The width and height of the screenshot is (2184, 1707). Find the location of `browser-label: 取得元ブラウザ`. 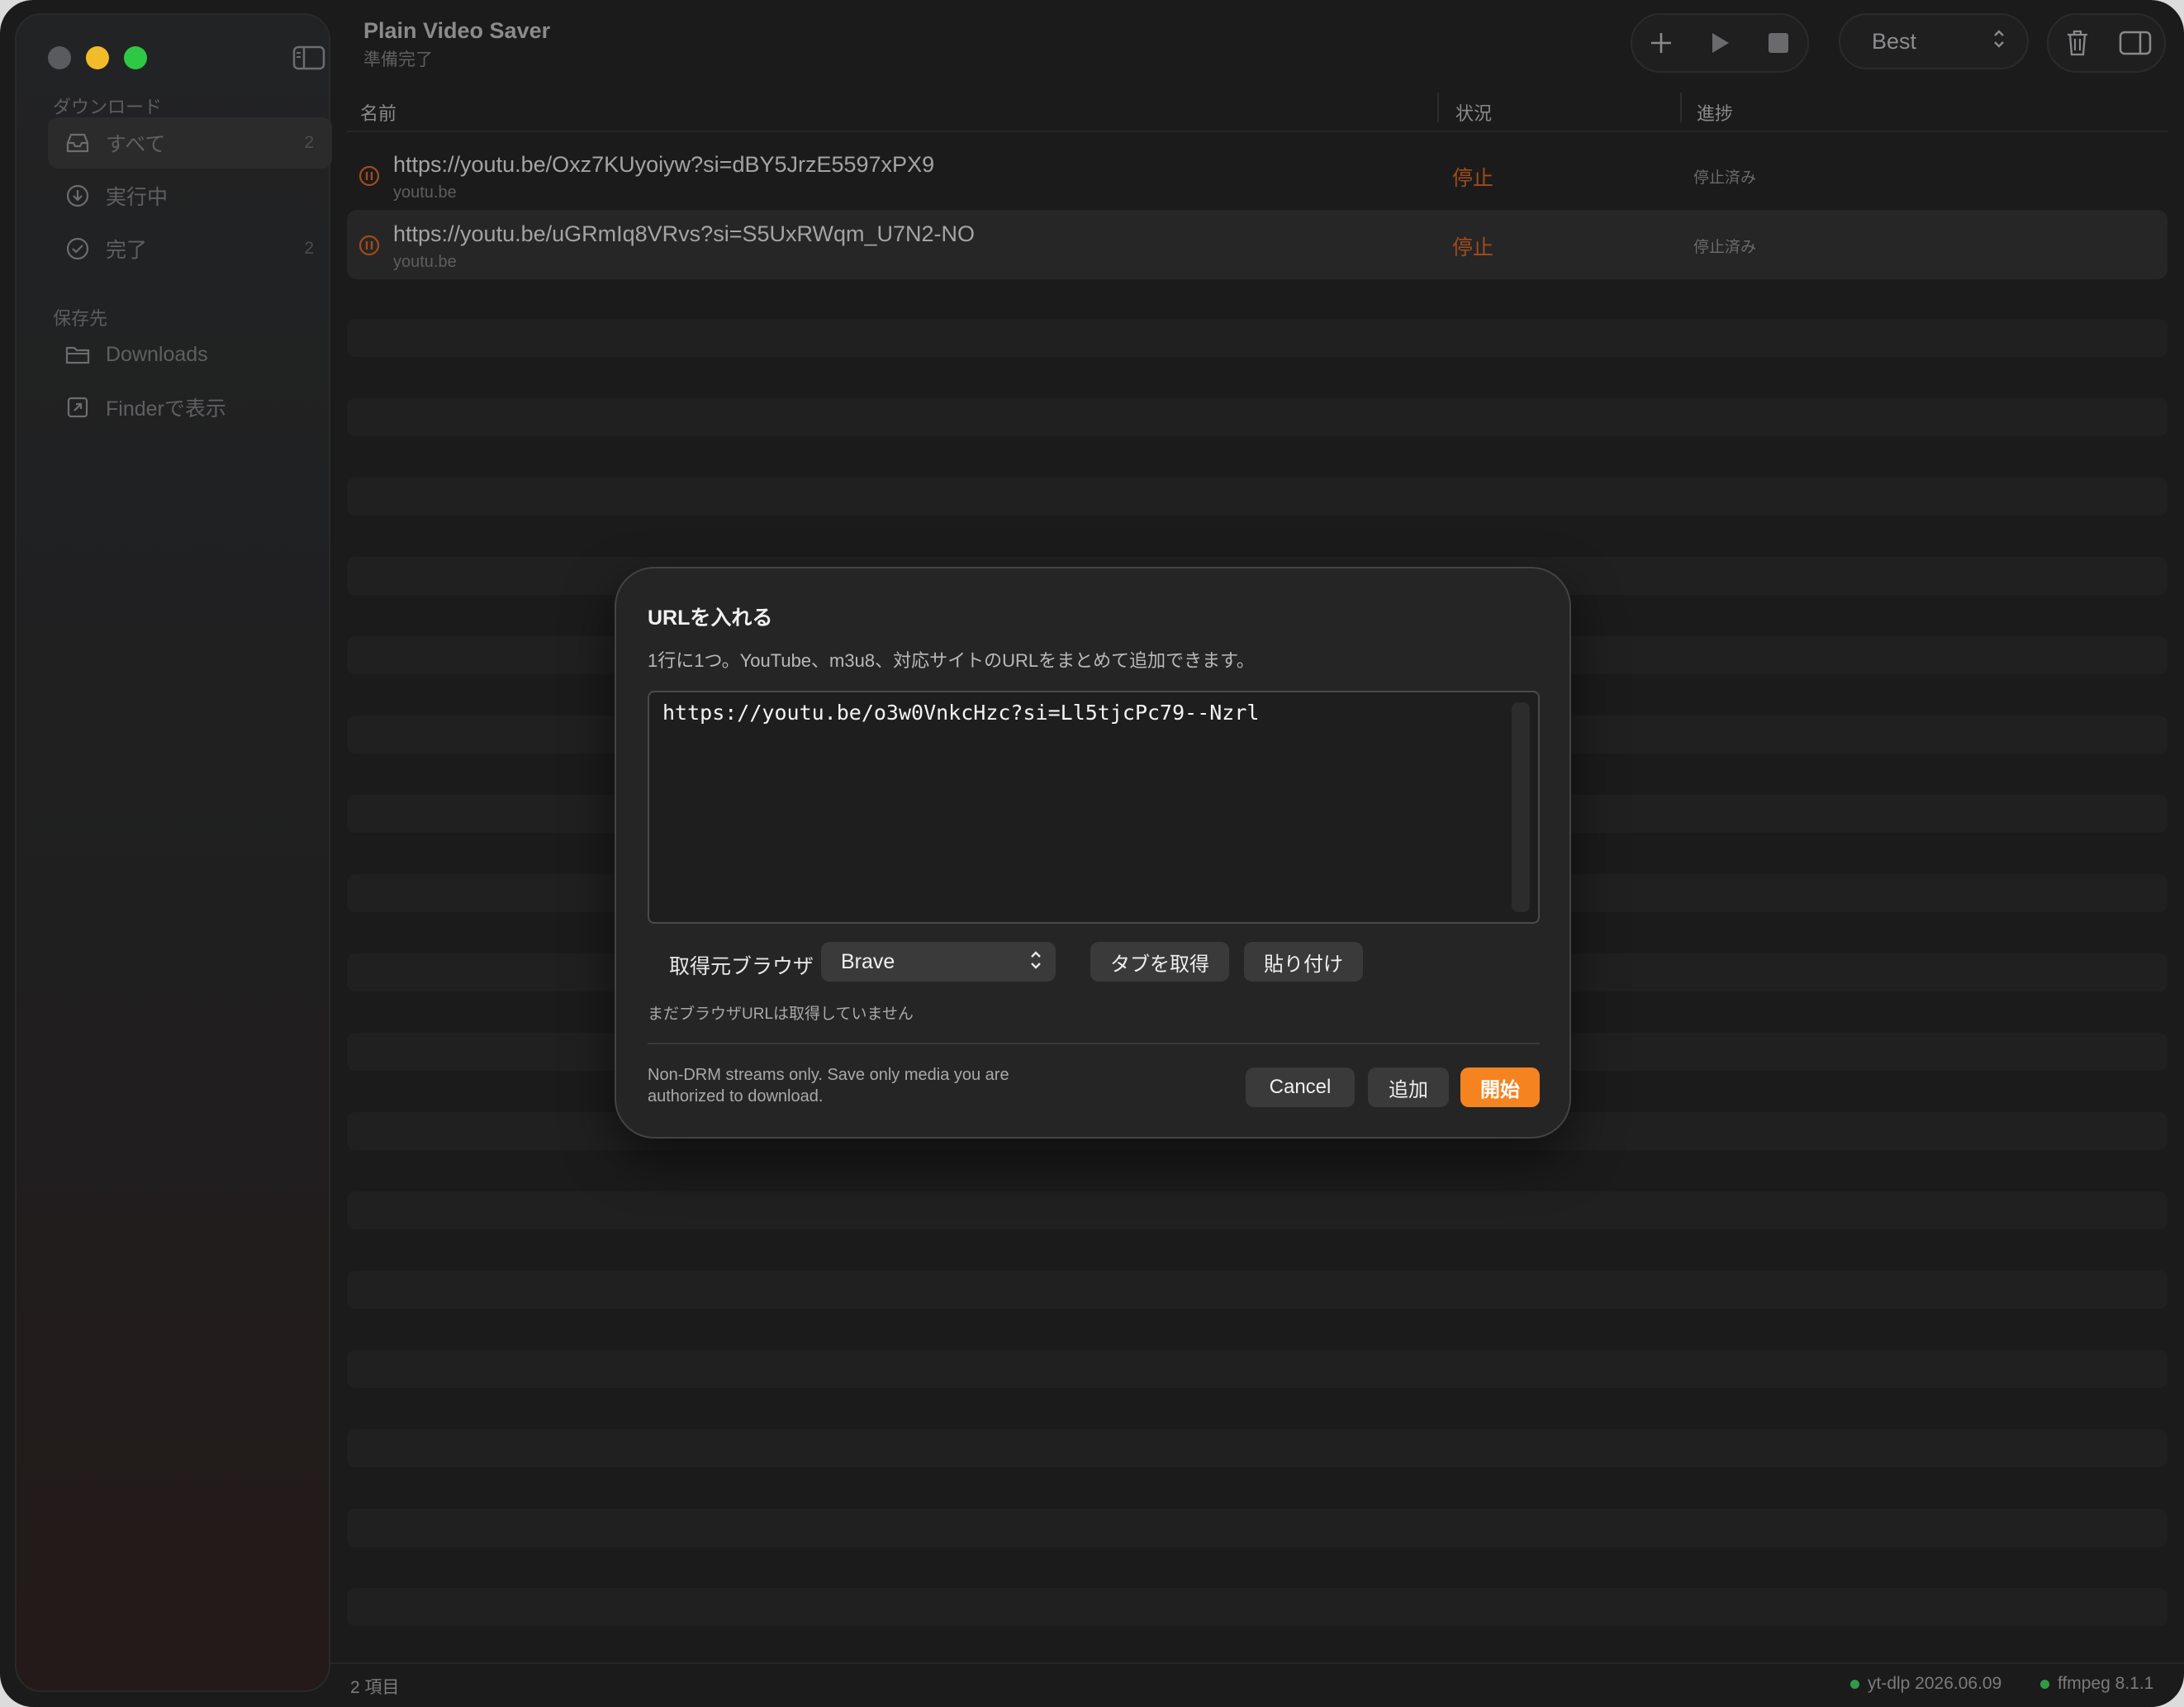

browser-label: 取得元ブラウザ is located at coordinates (741, 966).